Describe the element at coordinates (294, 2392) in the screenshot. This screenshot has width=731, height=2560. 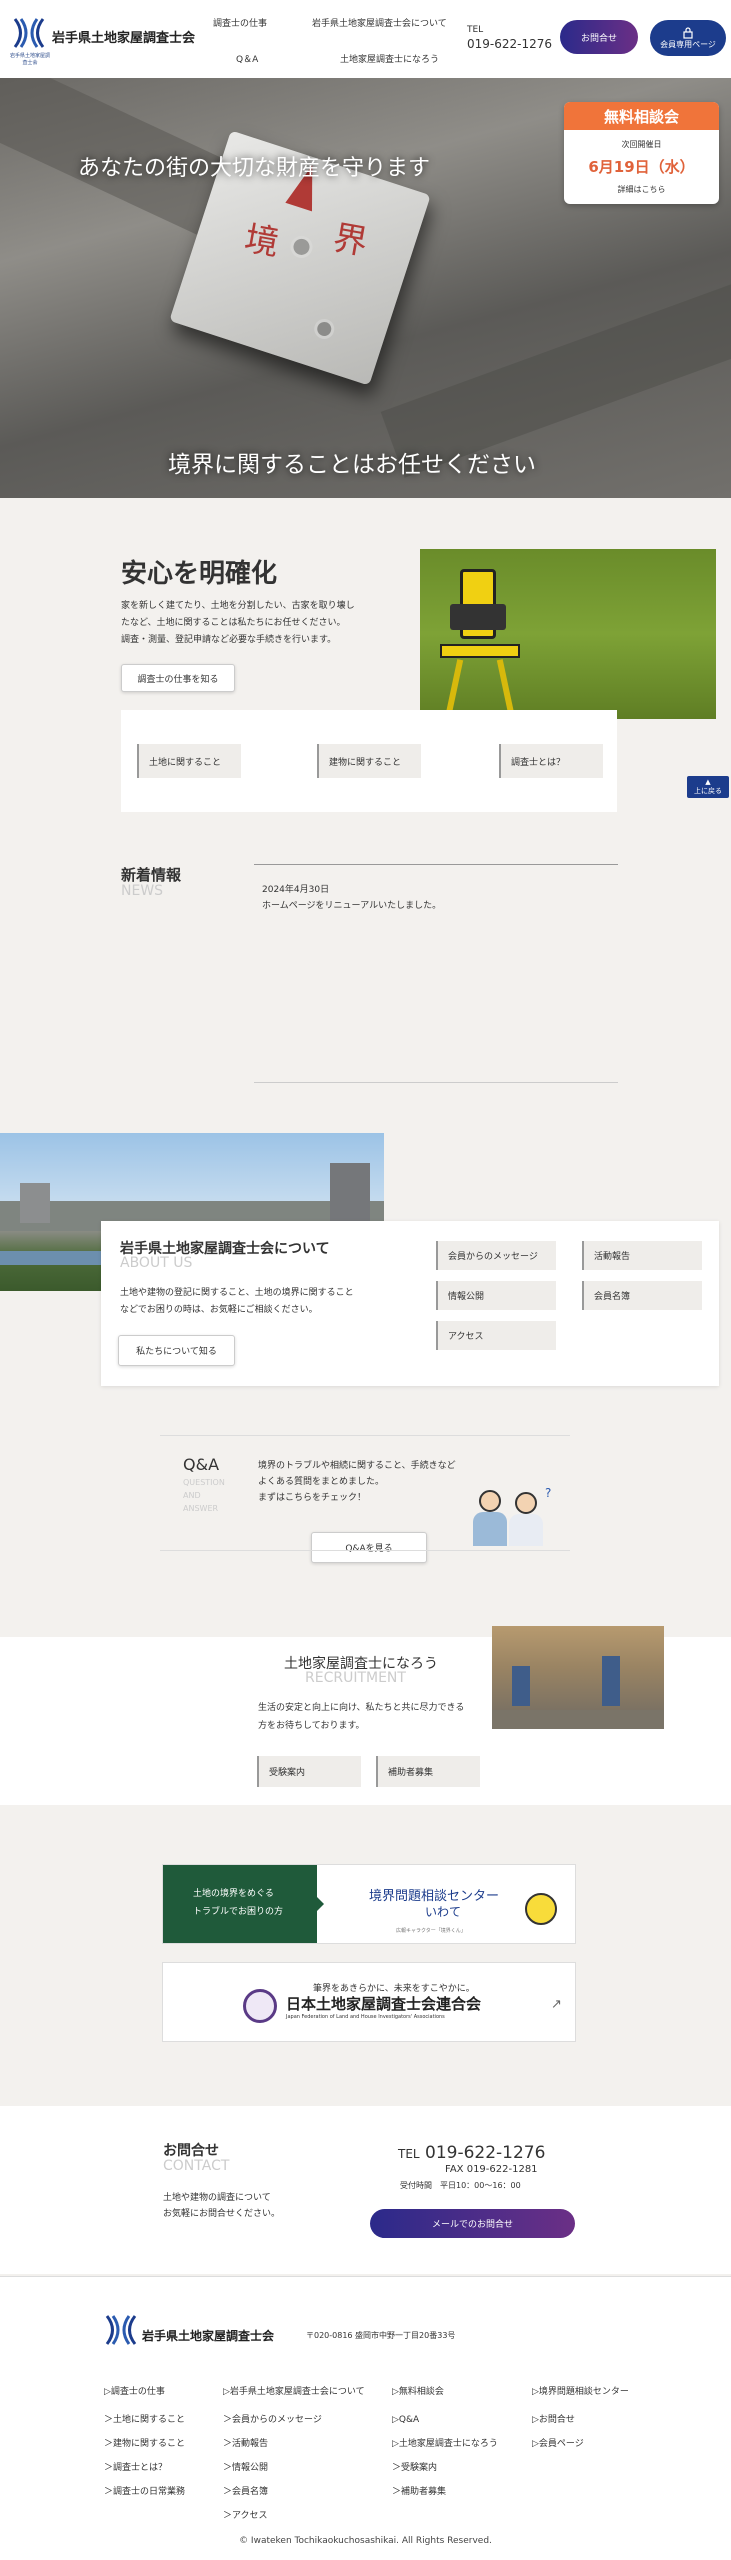
I see `footer-link: ▷岩手県土地家屋調査士会について` at that location.